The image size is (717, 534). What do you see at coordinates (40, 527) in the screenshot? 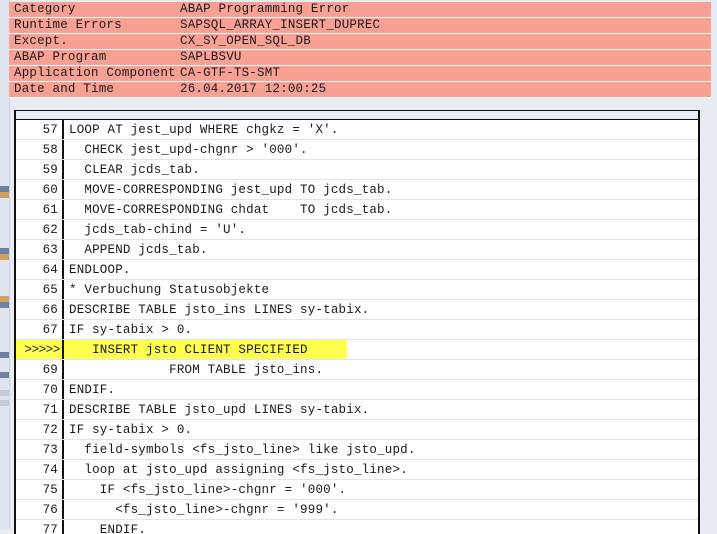
I see `line-number: 77` at bounding box center [40, 527].